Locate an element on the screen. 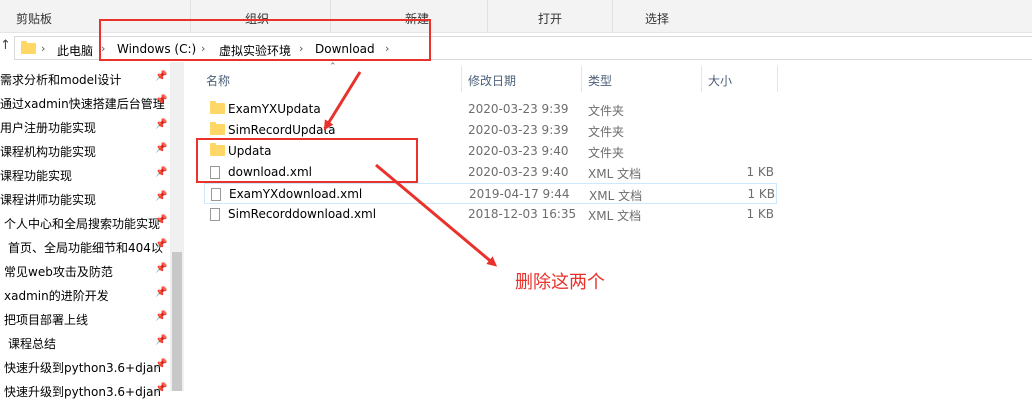 This screenshot has width=1032, height=402. annotation-text: 删除这两个 is located at coordinates (560, 282).